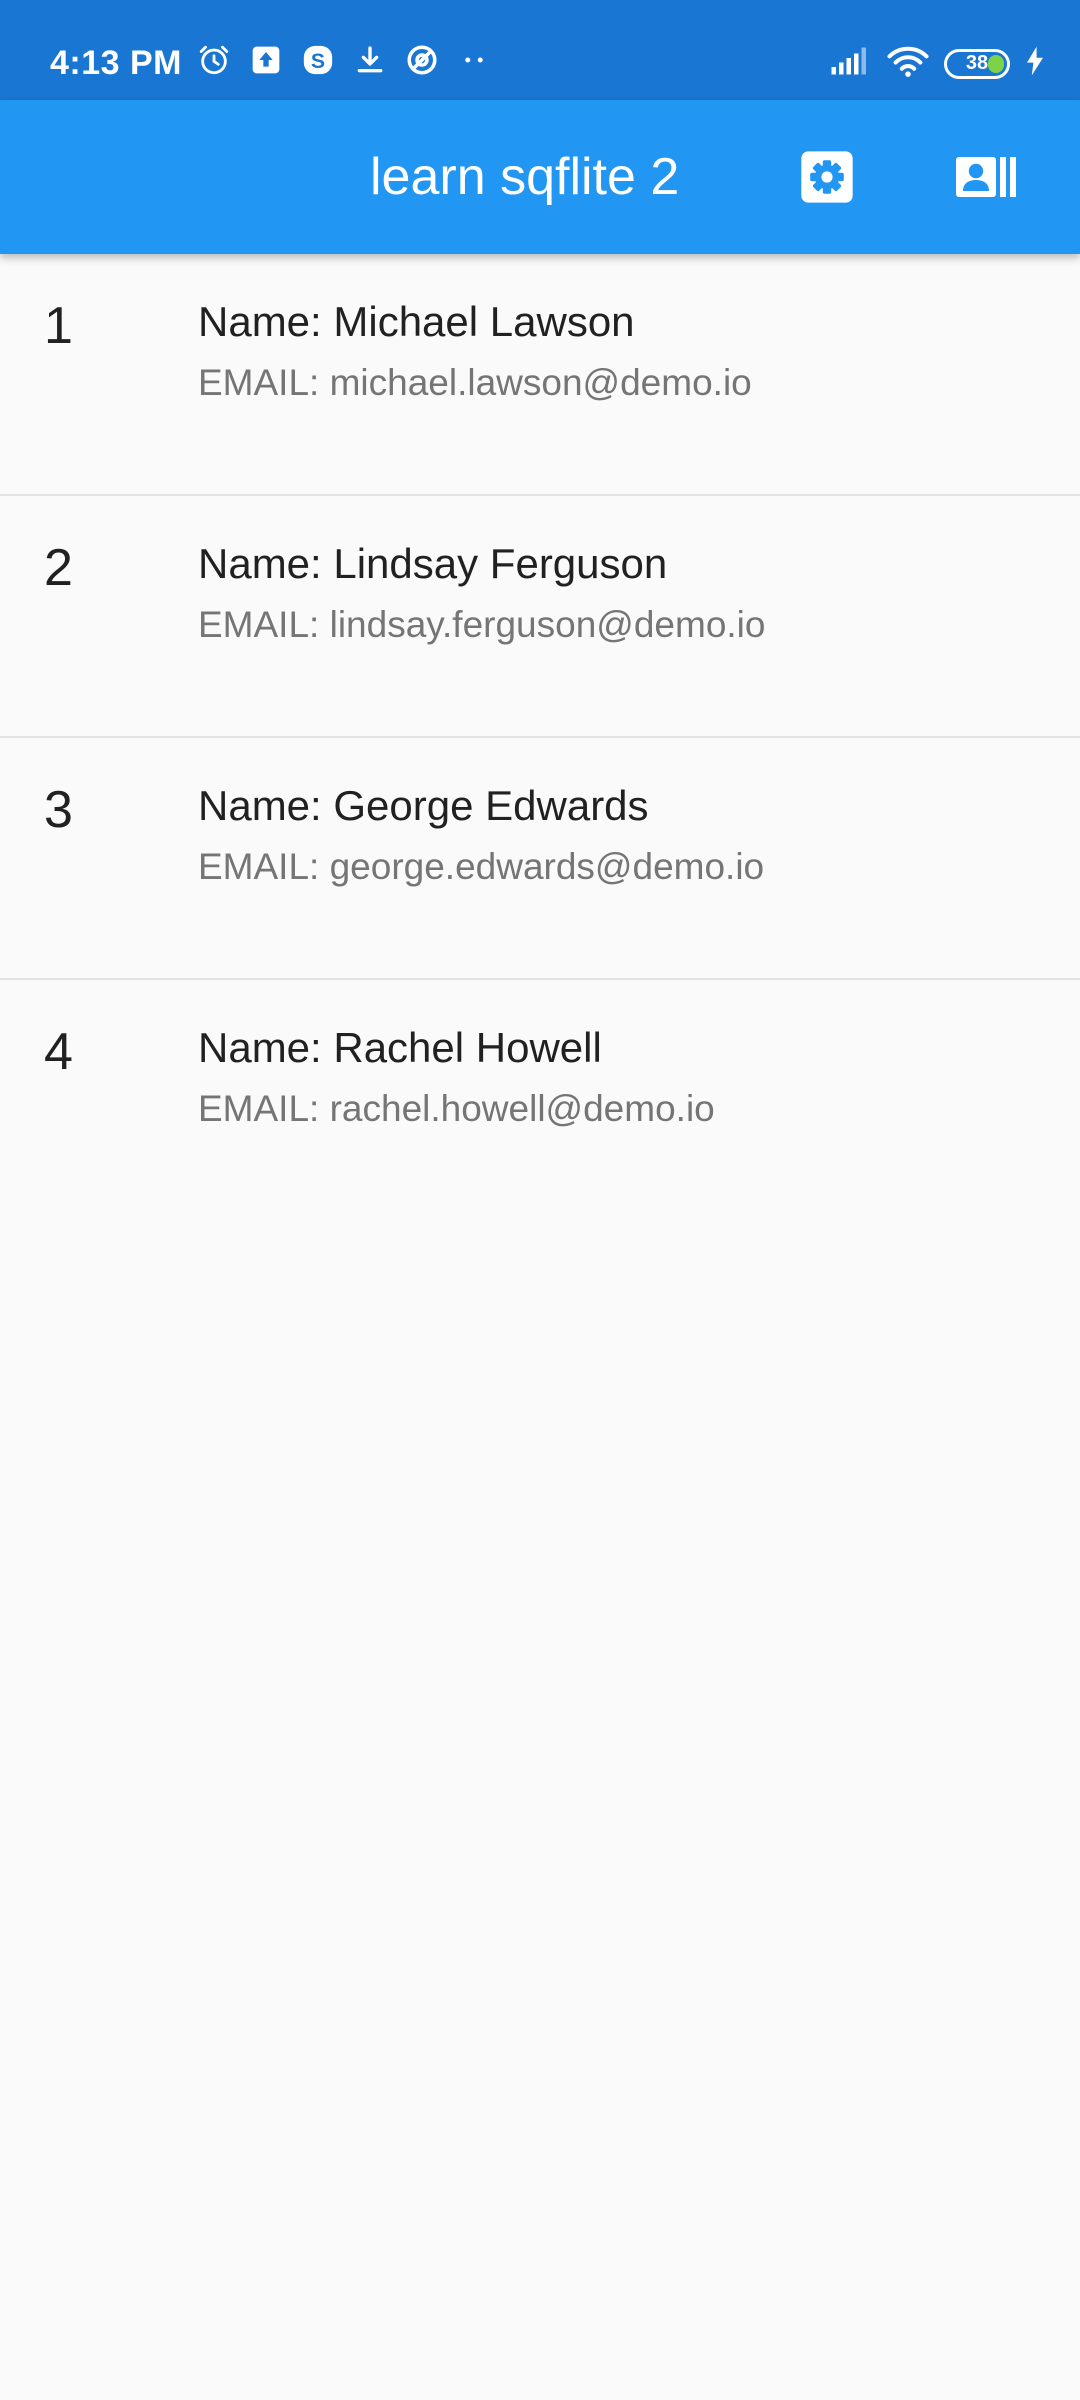  What do you see at coordinates (370, 60) in the screenshot?
I see `download-icon` at bounding box center [370, 60].